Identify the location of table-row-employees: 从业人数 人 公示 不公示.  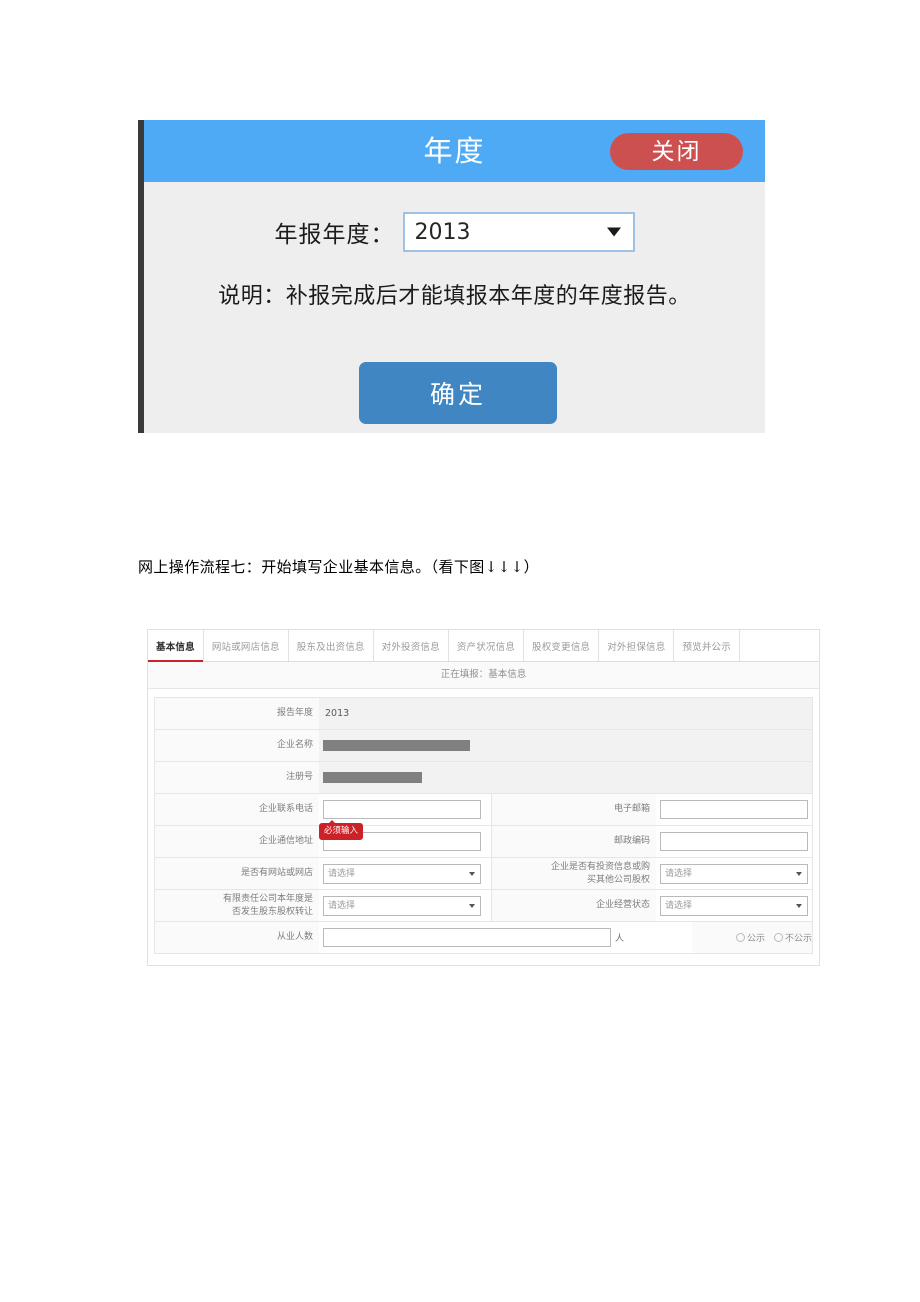
(483, 938).